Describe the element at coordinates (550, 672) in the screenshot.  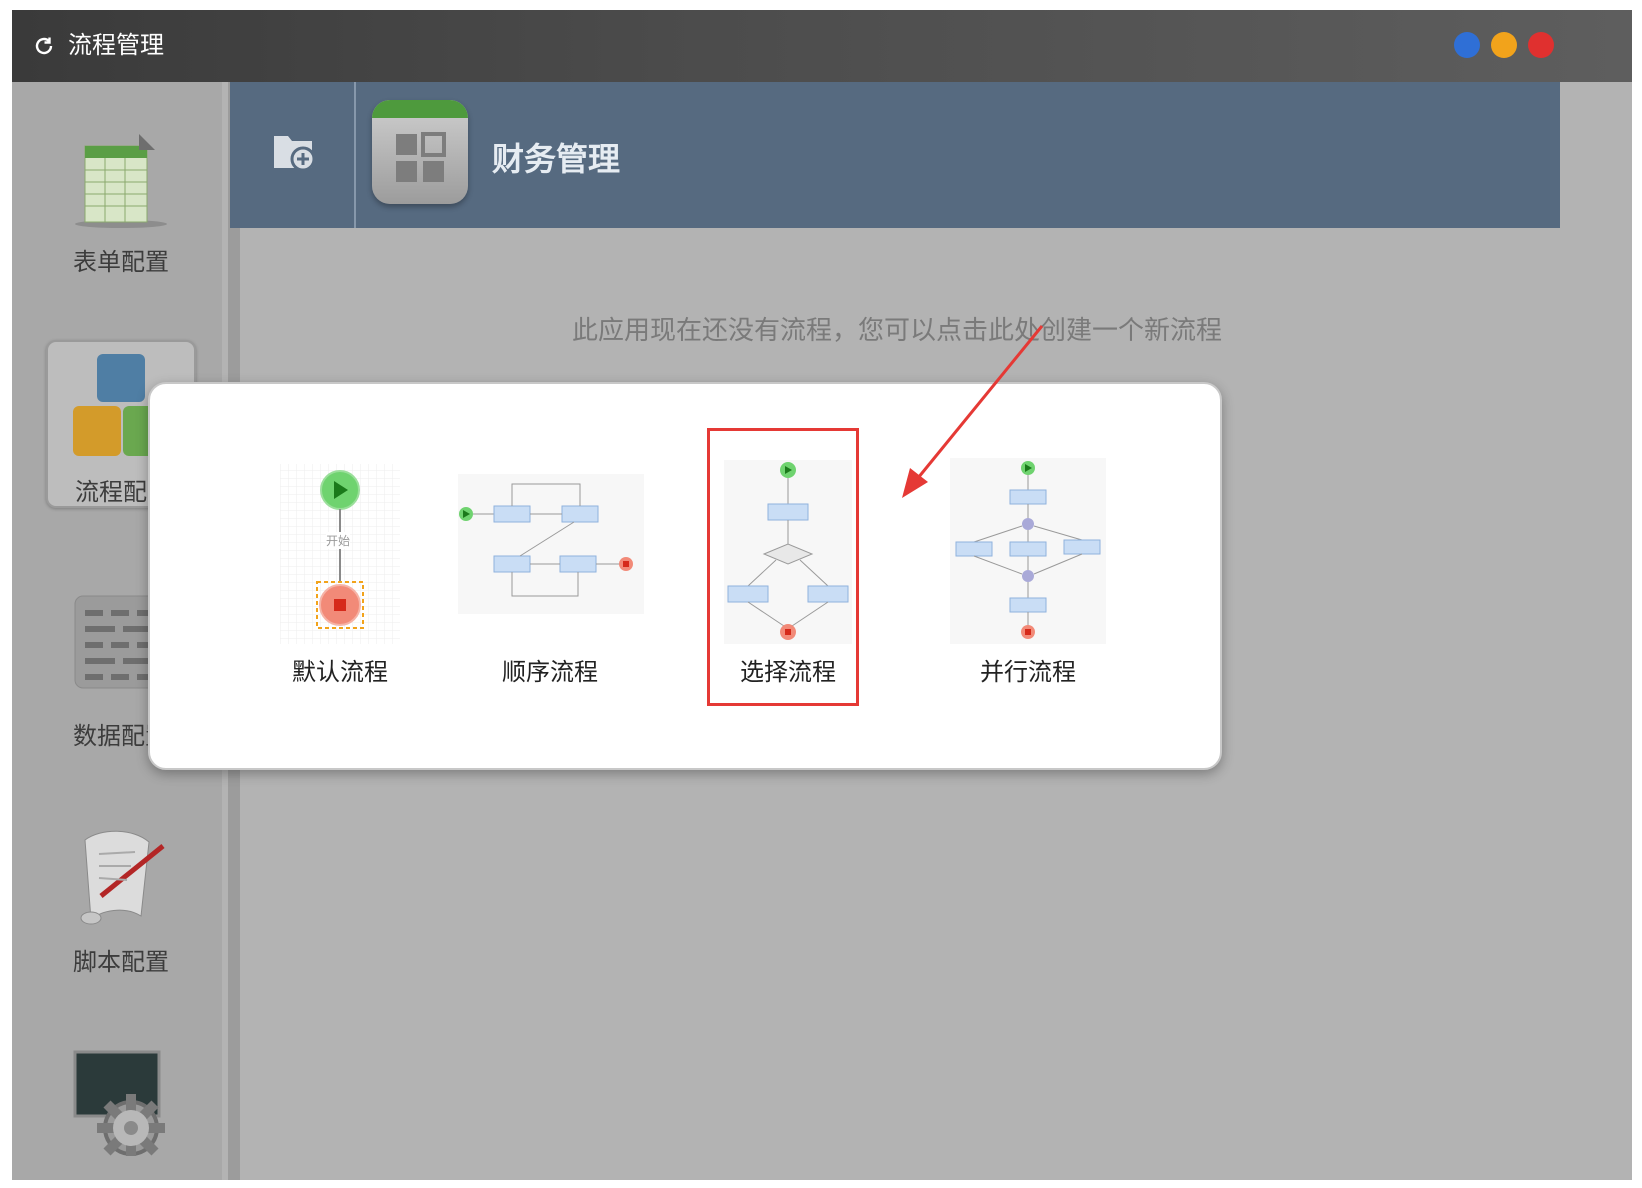
I see `flow-option-label: 顺序流程` at that location.